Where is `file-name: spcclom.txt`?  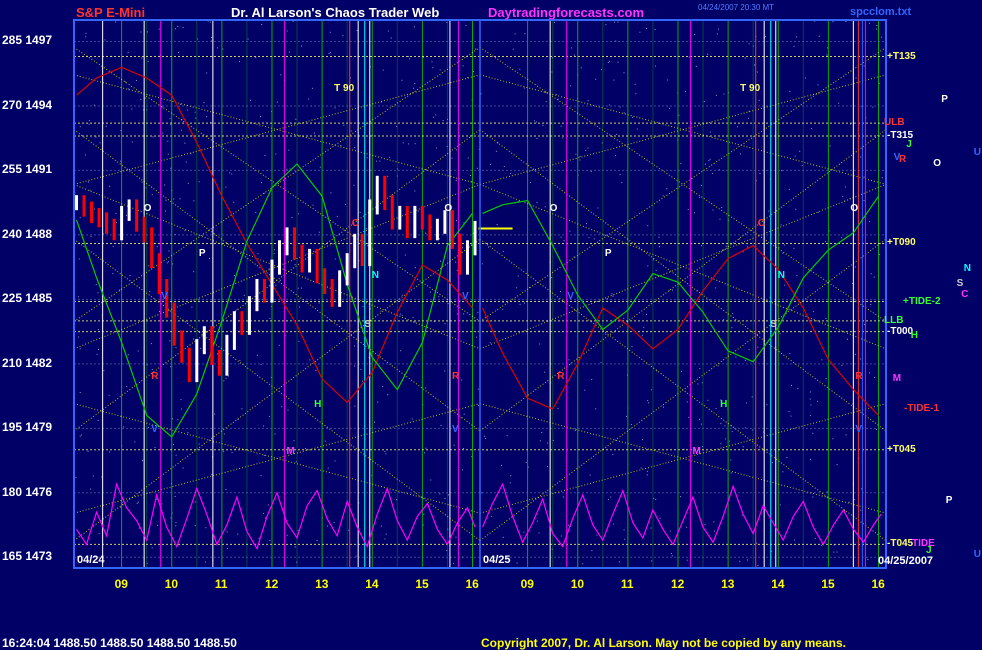
file-name: spcclom.txt is located at coordinates (881, 12).